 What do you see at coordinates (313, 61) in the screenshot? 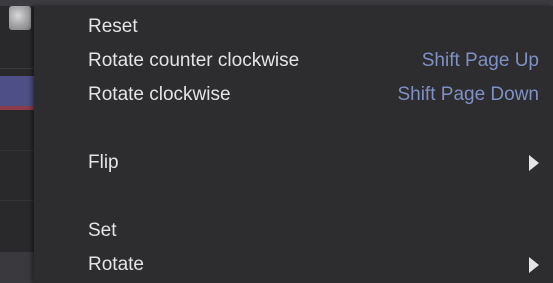
I see `menu-item-rotate-counter-clockwise: Rotate counter clockwise Shift Page Up` at bounding box center [313, 61].